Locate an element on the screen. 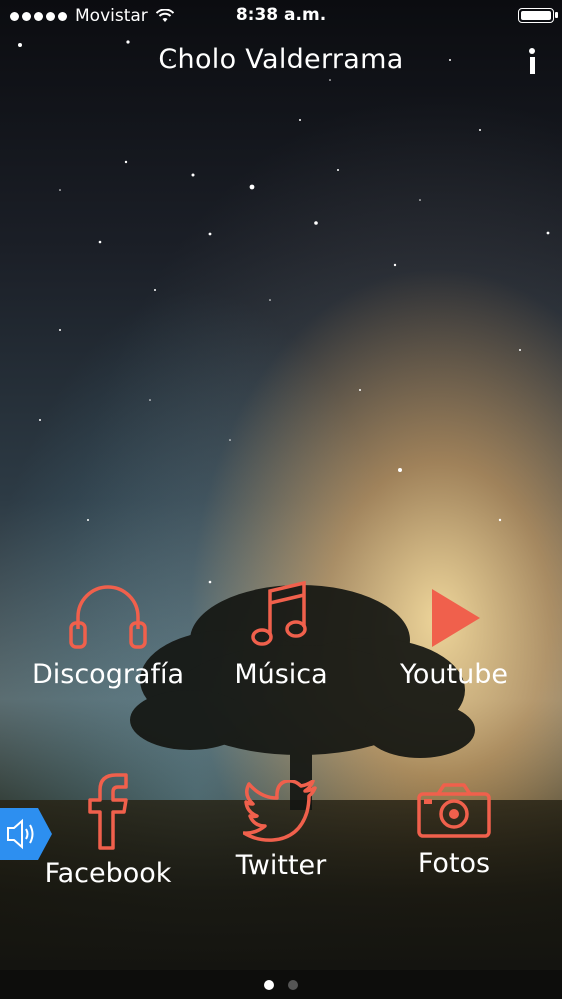 Image resolution: width=562 pixels, height=999 pixels. headphones-icon is located at coordinates (108, 617).